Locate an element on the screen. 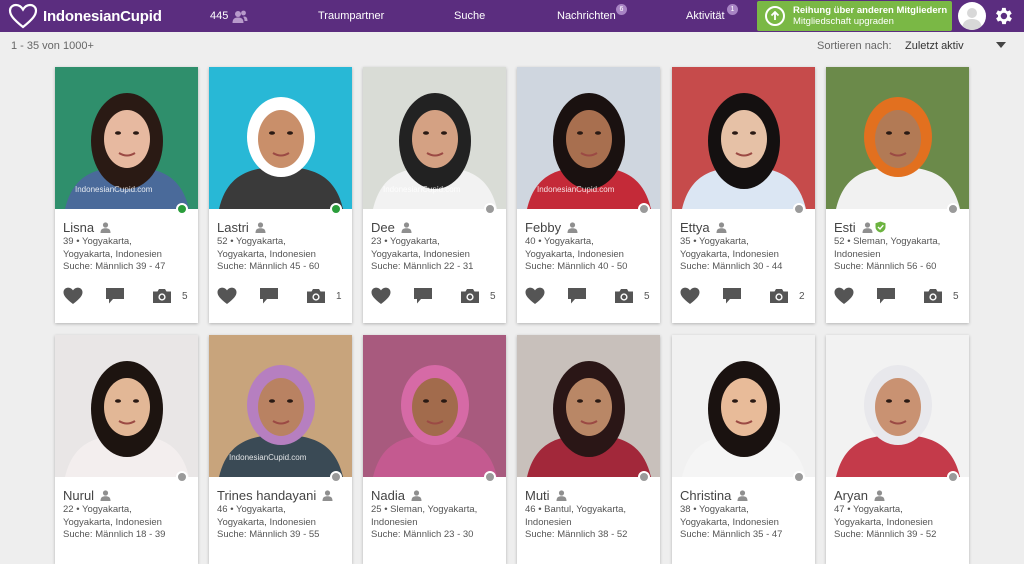  watermark-text: IndonesianCupid.com is located at coordinates (576, 189).